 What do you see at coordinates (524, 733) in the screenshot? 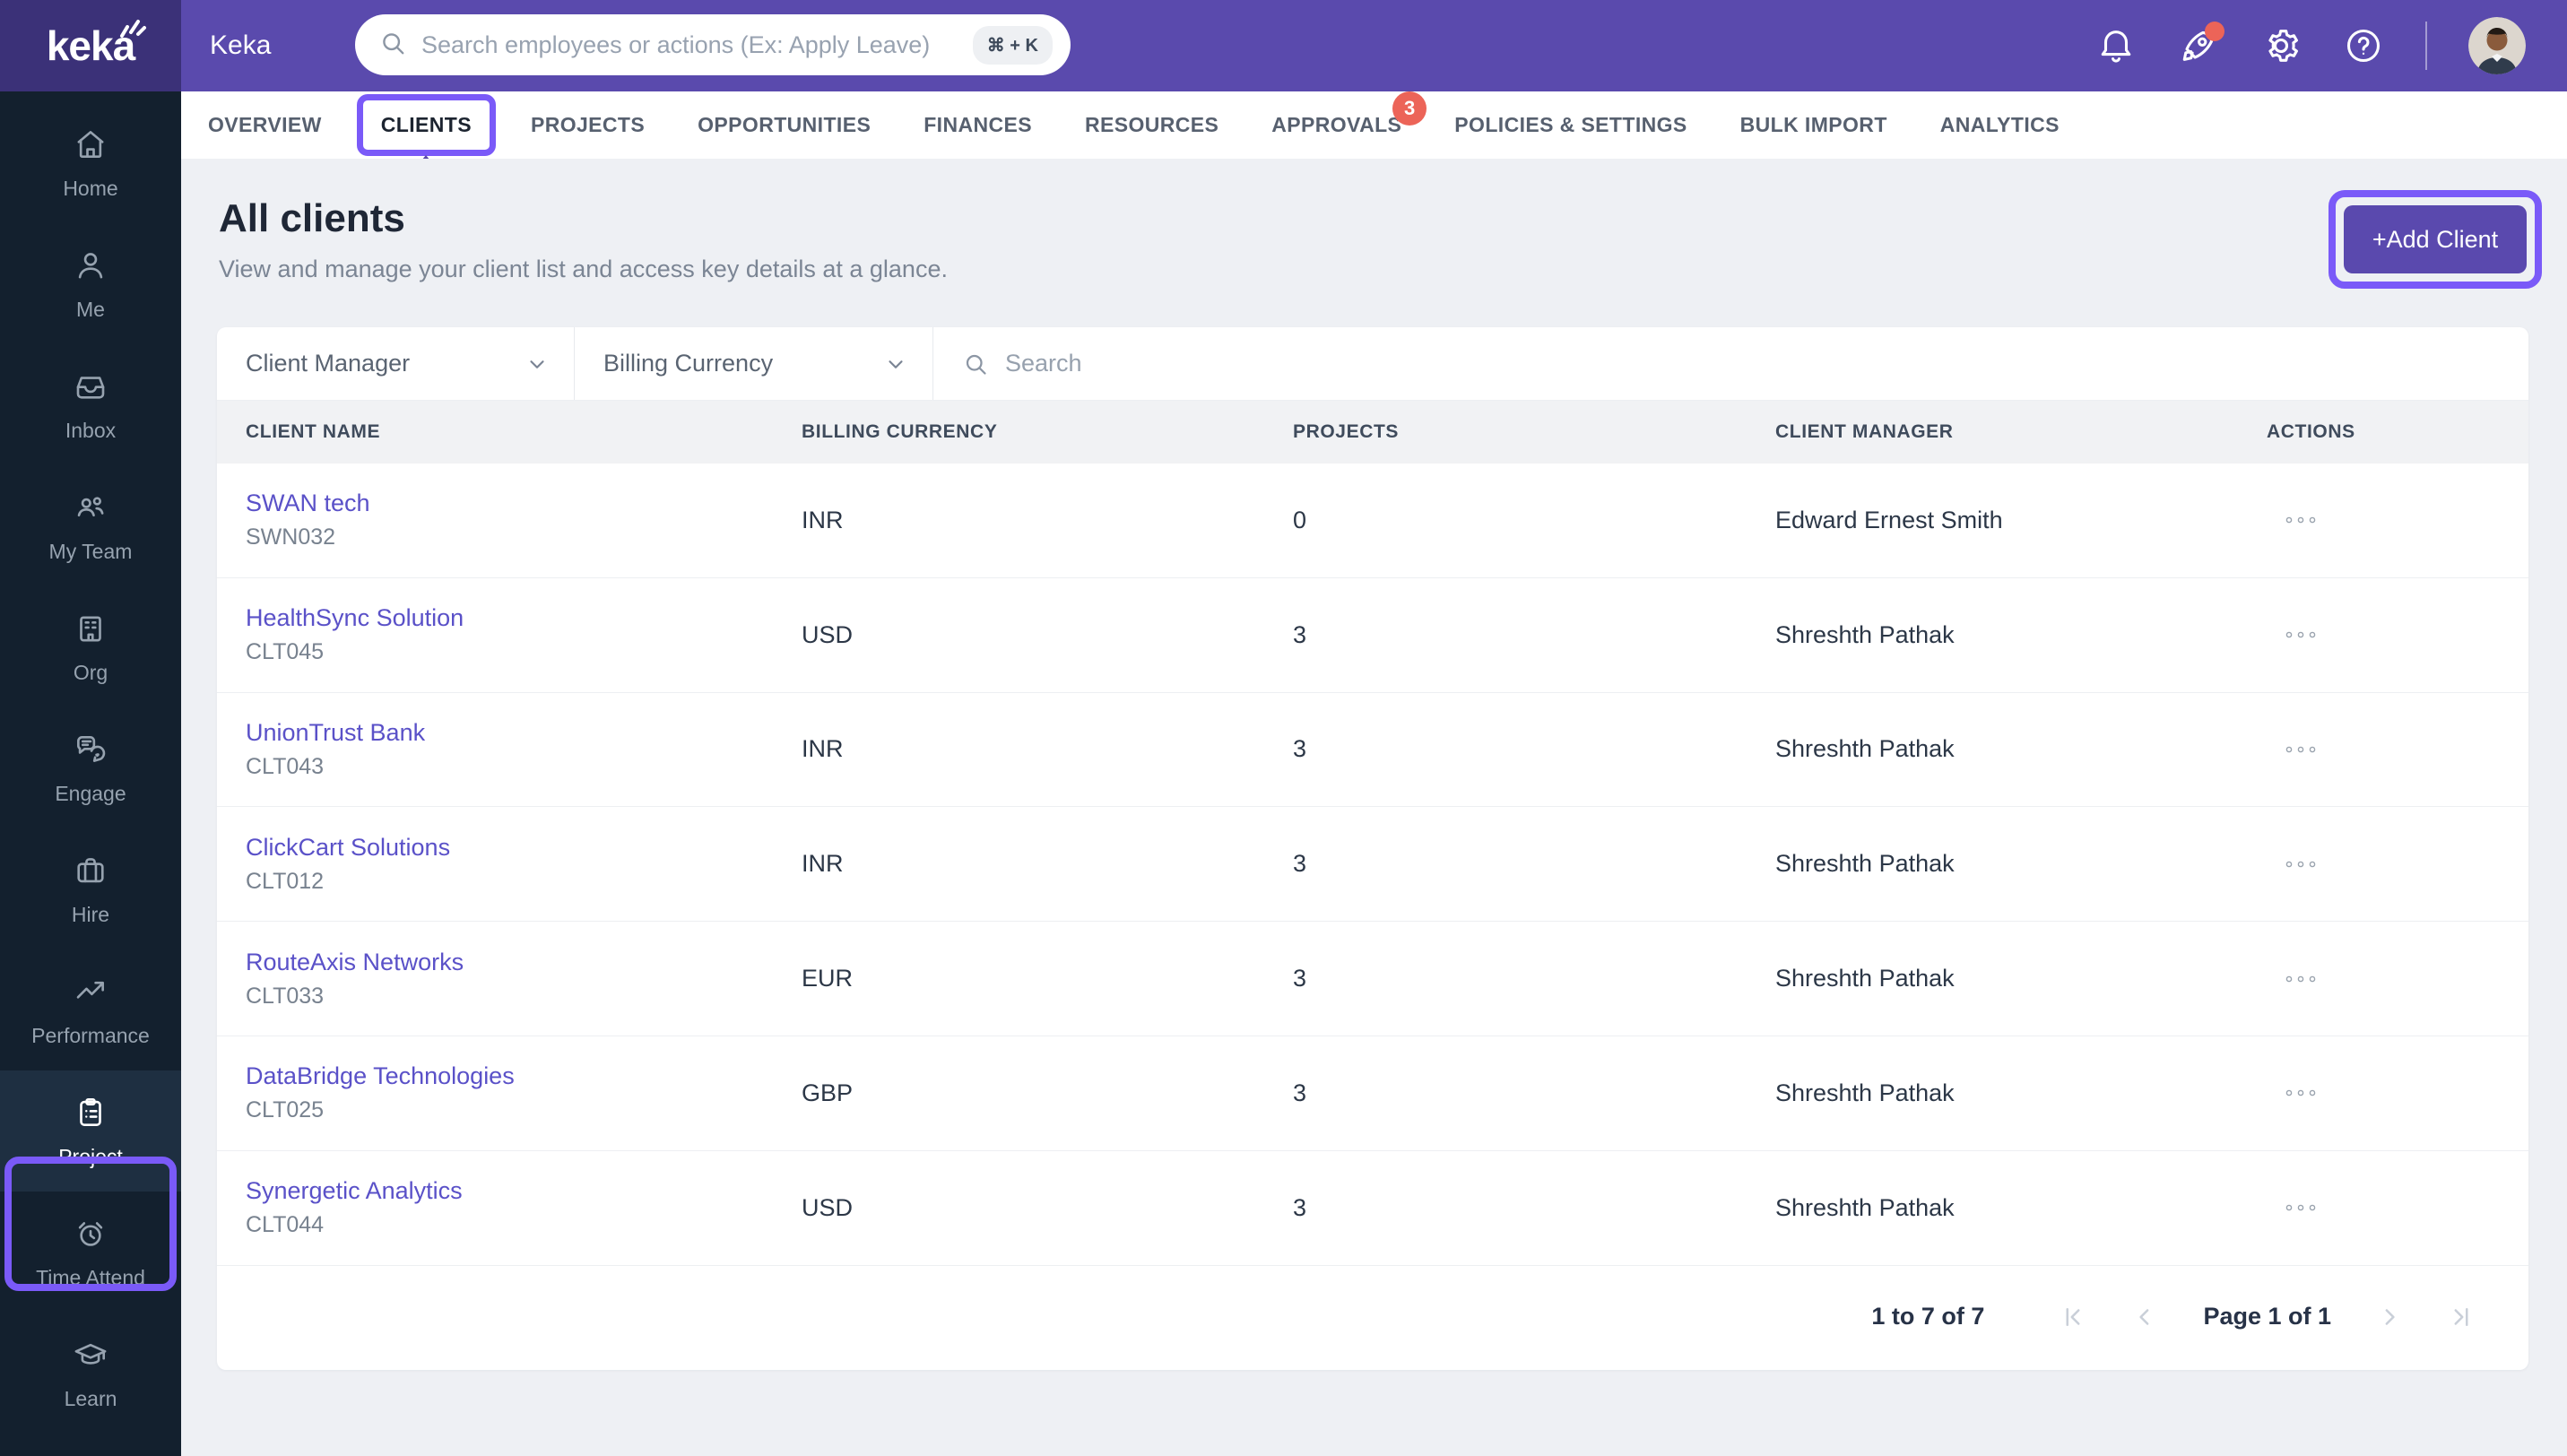
I see `client-name-link: UnionTrust Bank` at bounding box center [524, 733].